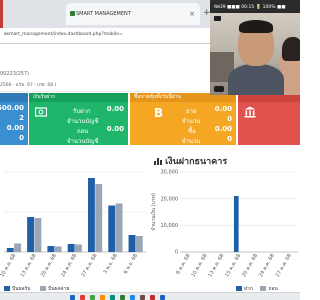  I want to click on video-status-bar: พัด39 ■■■ 06:15 🔋 100% ■■, so click(255, 6).